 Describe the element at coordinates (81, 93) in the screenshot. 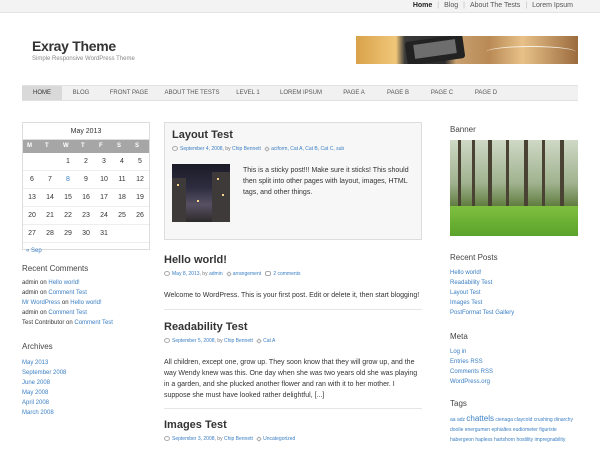

I see `nav-item-blog: BLOG` at that location.